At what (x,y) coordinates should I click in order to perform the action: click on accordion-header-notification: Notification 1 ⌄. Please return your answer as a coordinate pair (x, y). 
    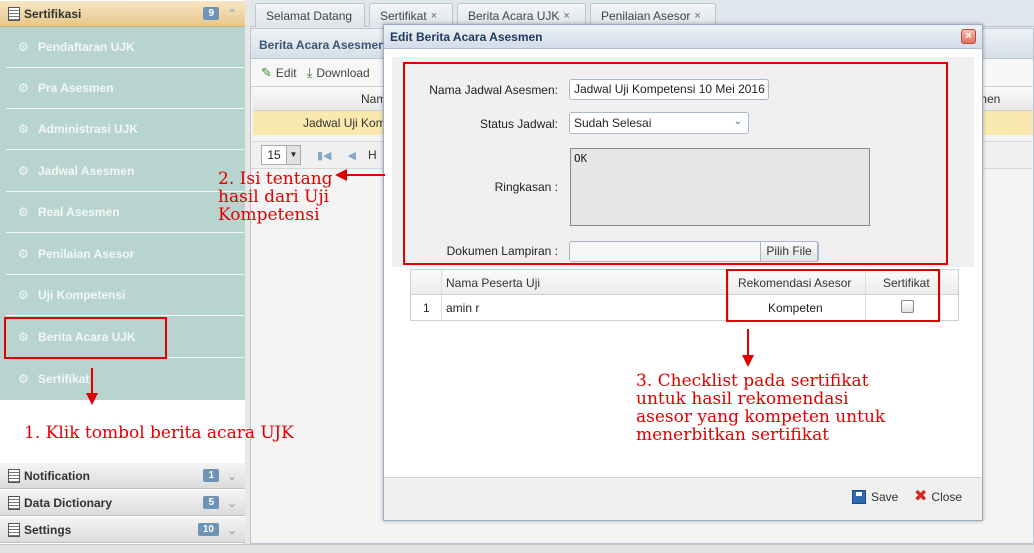
    Looking at the image, I should click on (122, 475).